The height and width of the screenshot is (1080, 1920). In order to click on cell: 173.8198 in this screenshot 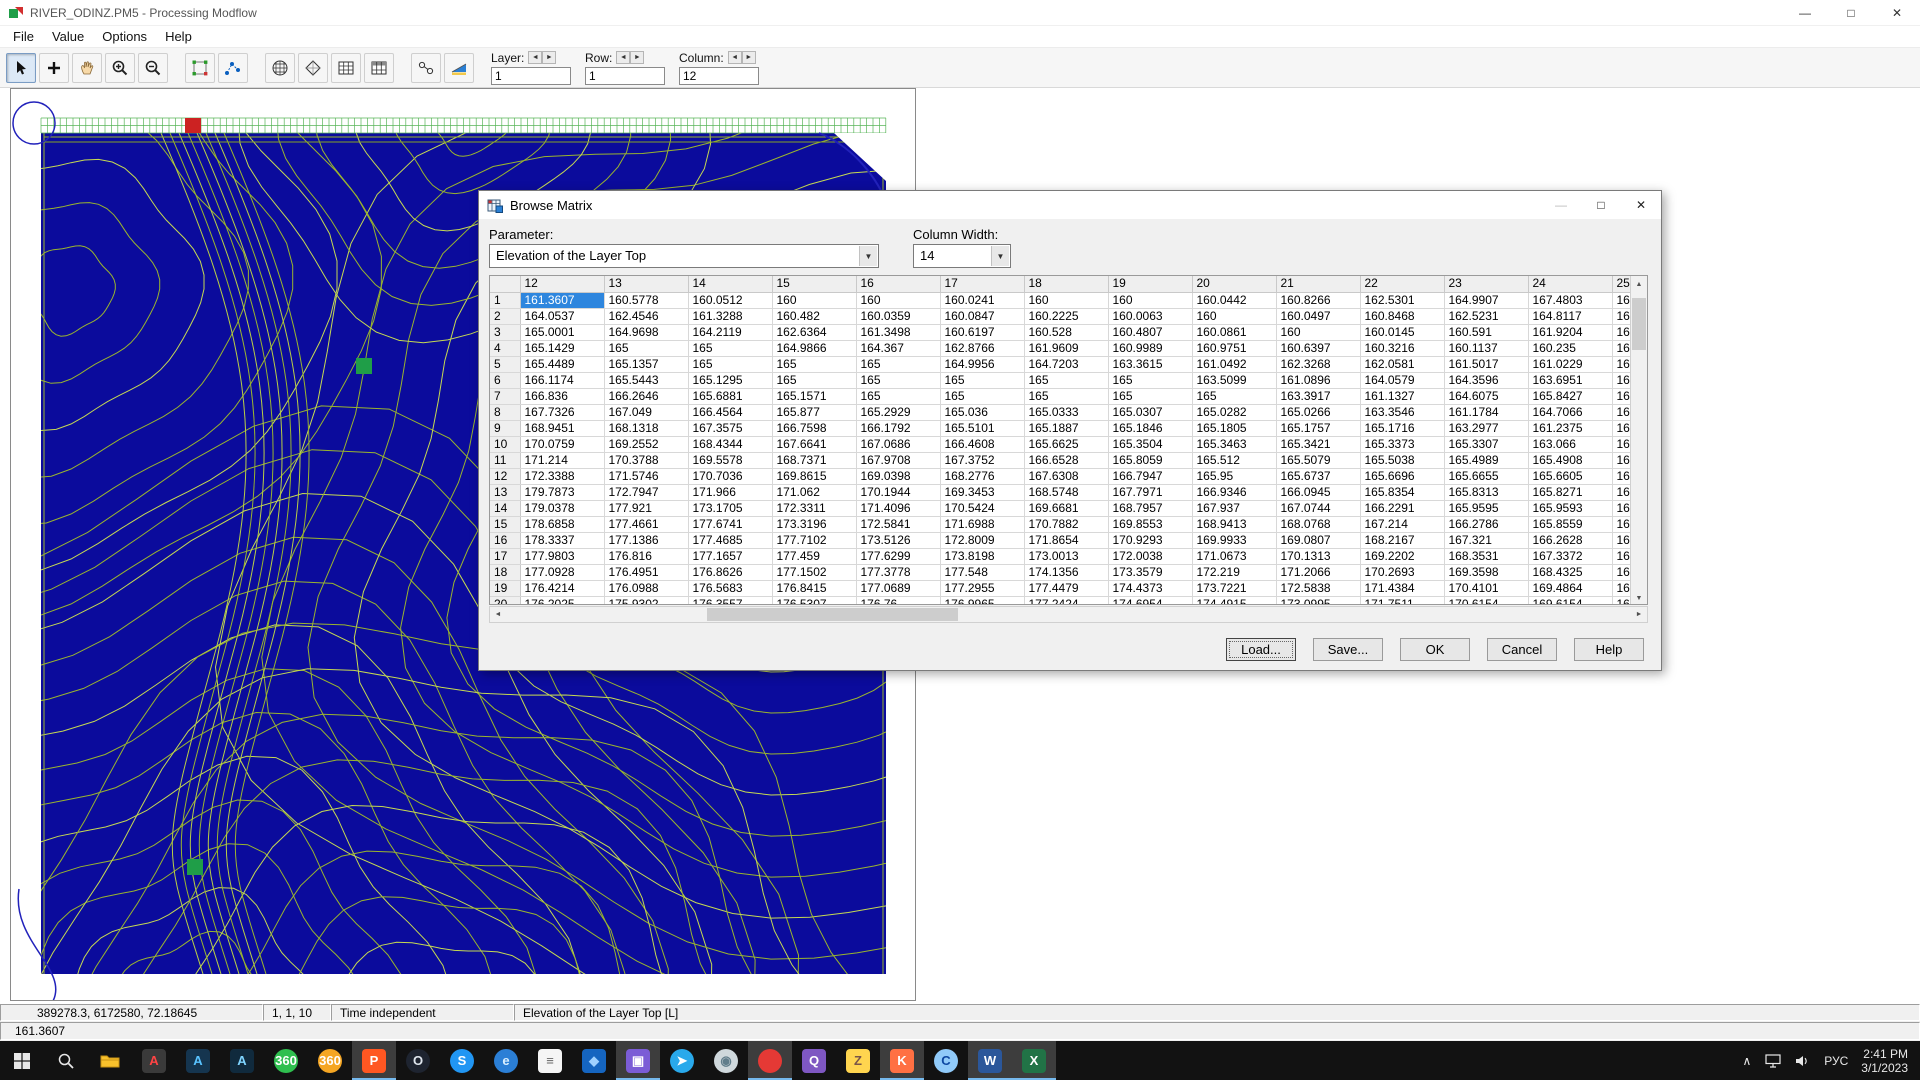, I will do `click(982, 556)`.